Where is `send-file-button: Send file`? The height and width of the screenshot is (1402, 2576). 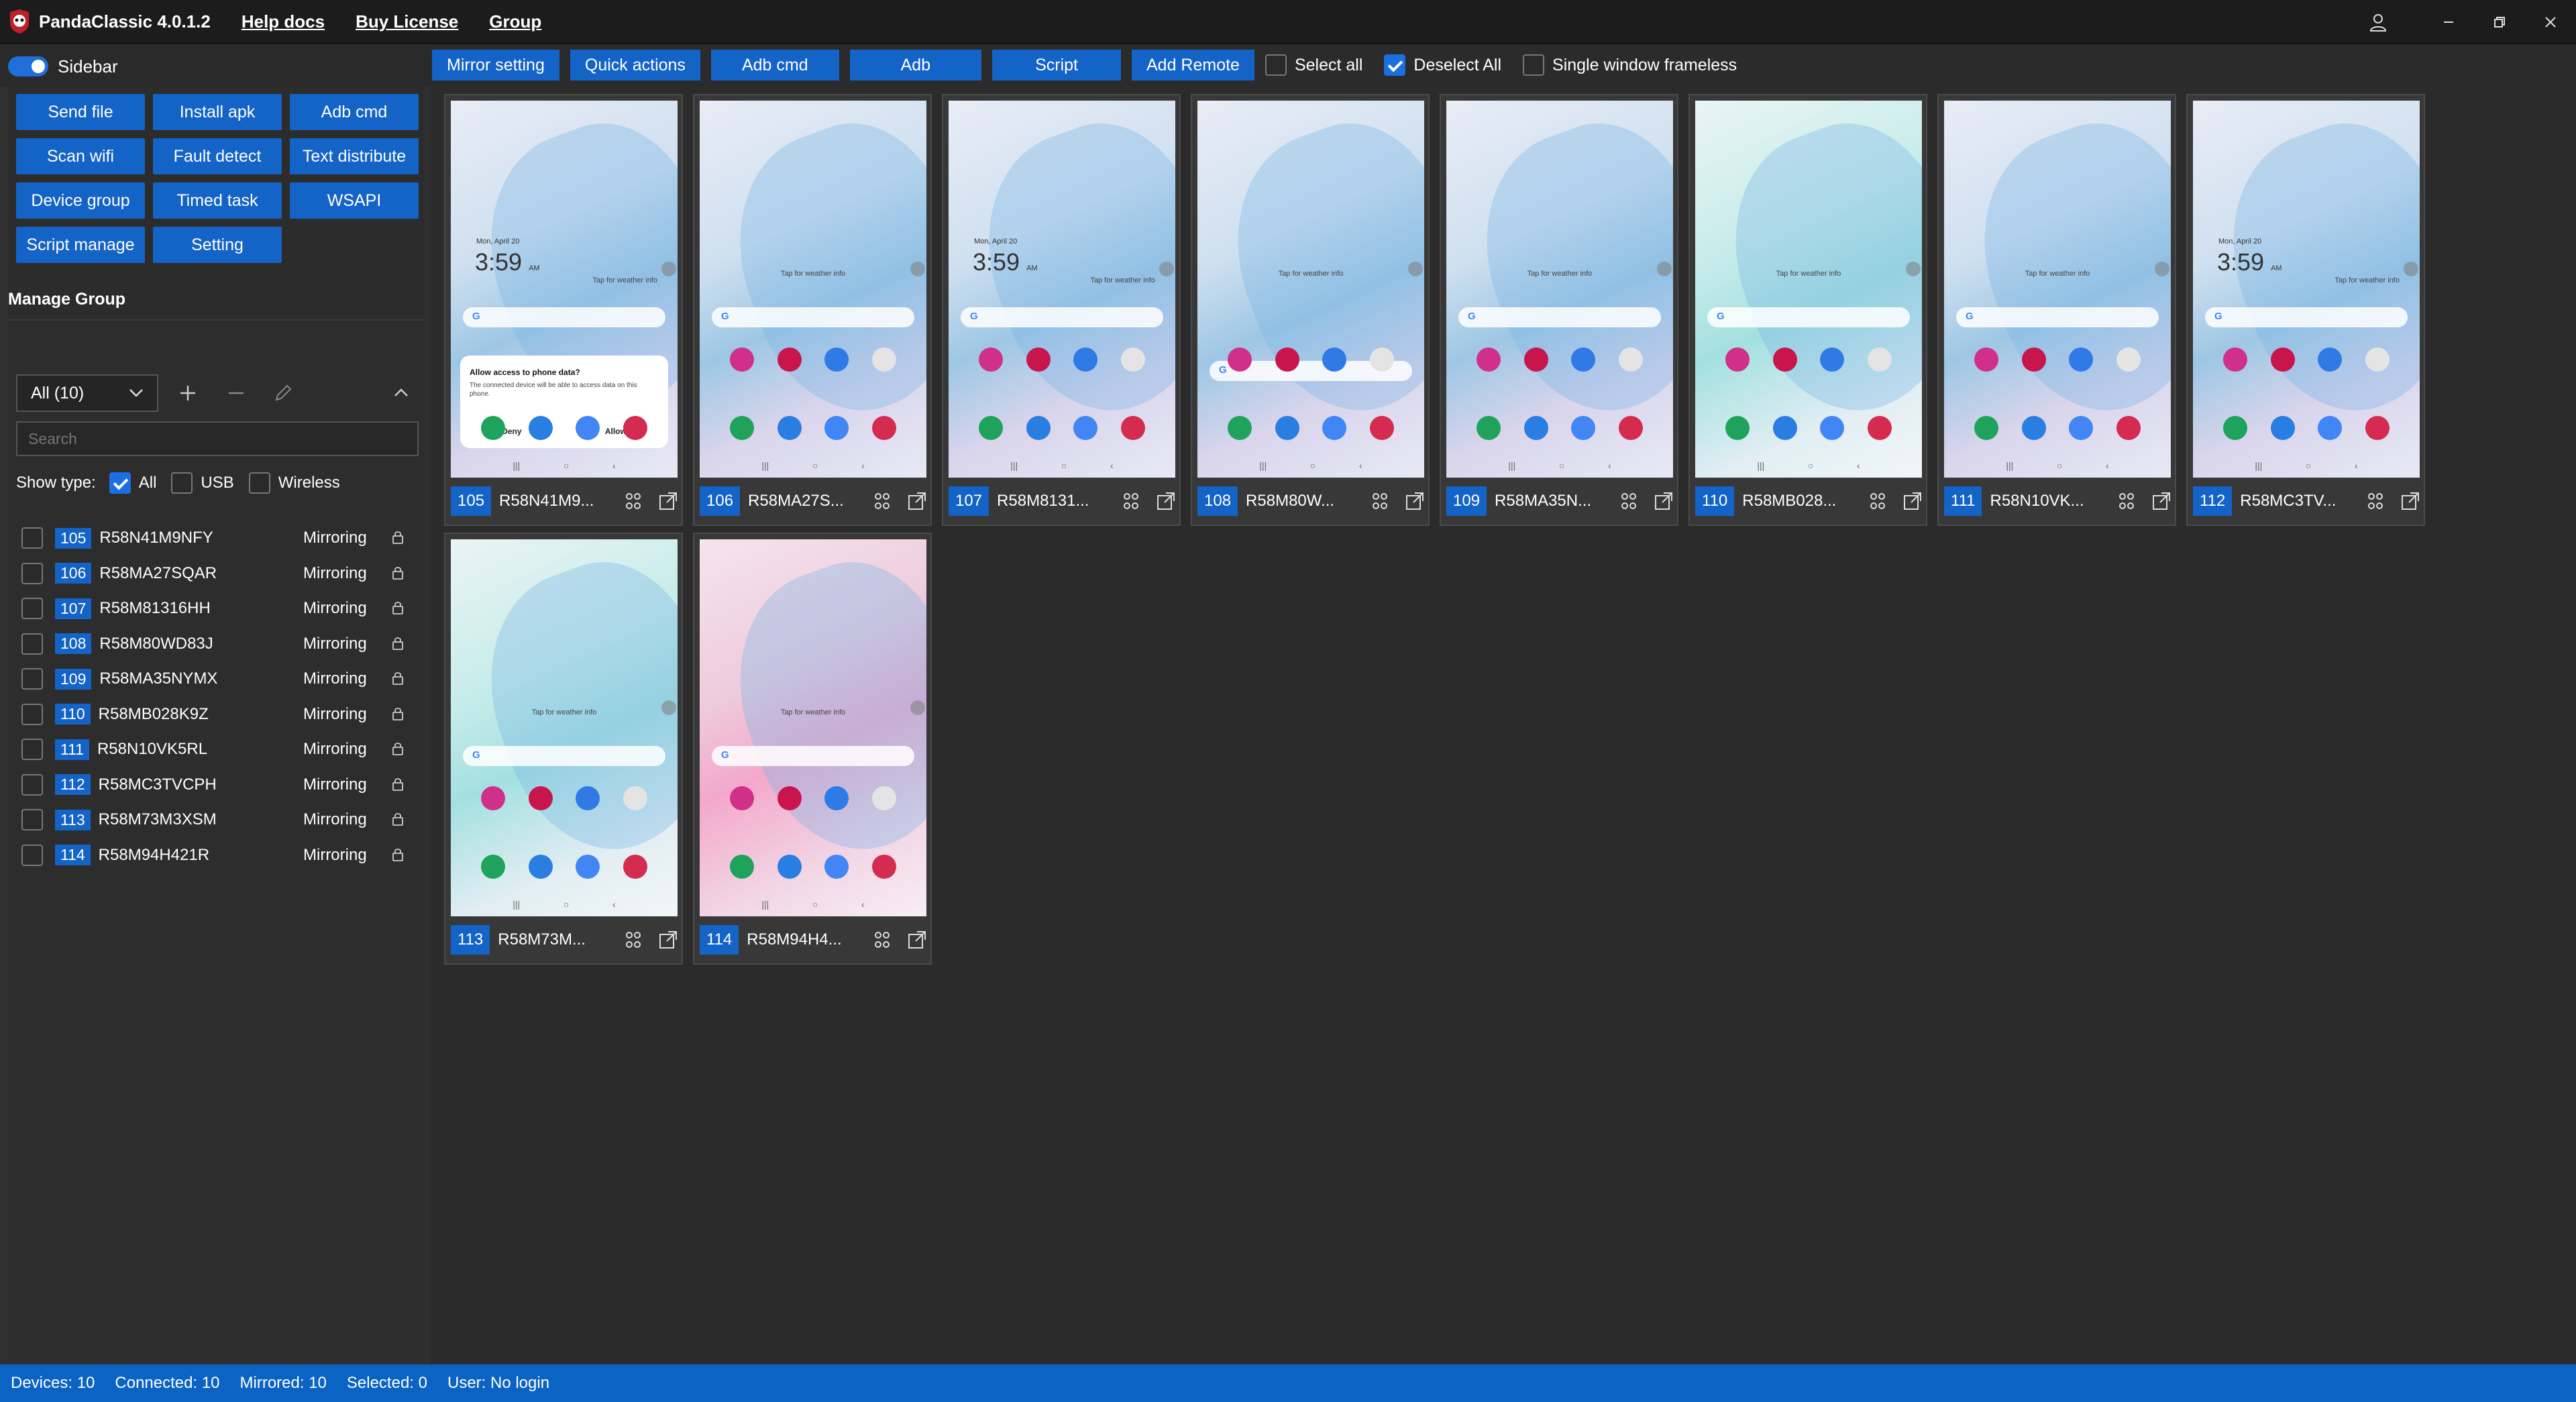 send-file-button: Send file is located at coordinates (80, 112).